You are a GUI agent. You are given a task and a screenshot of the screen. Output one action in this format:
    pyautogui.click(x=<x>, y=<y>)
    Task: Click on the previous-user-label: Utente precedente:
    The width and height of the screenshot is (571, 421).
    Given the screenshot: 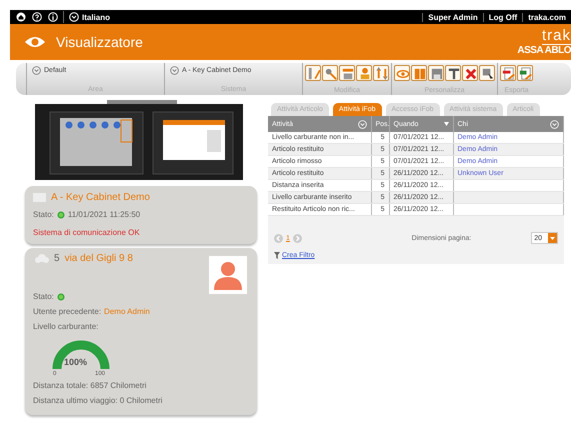 What is the action you would take?
    pyautogui.click(x=67, y=311)
    